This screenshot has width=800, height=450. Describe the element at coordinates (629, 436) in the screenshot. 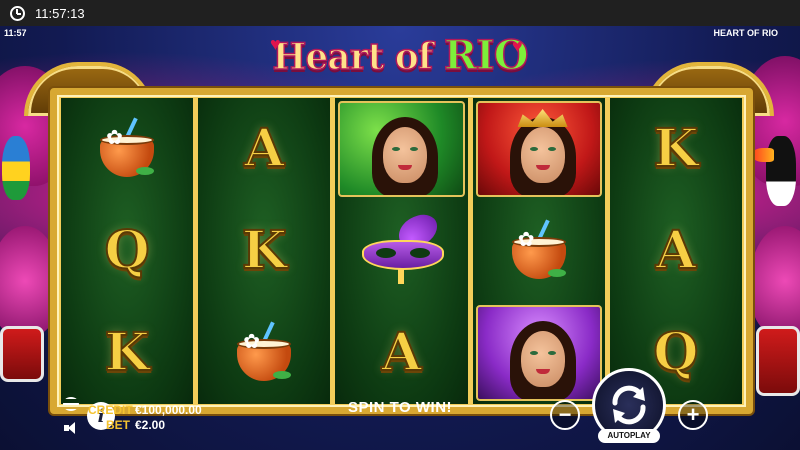

I see `autoplay-button: AUTOPLAY` at that location.